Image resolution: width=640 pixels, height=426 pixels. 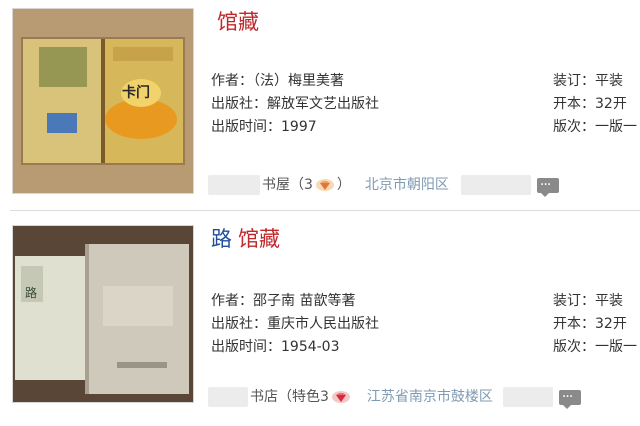 I want to click on publisher-field: 出版社：重庆市人民出版社, so click(x=295, y=324).